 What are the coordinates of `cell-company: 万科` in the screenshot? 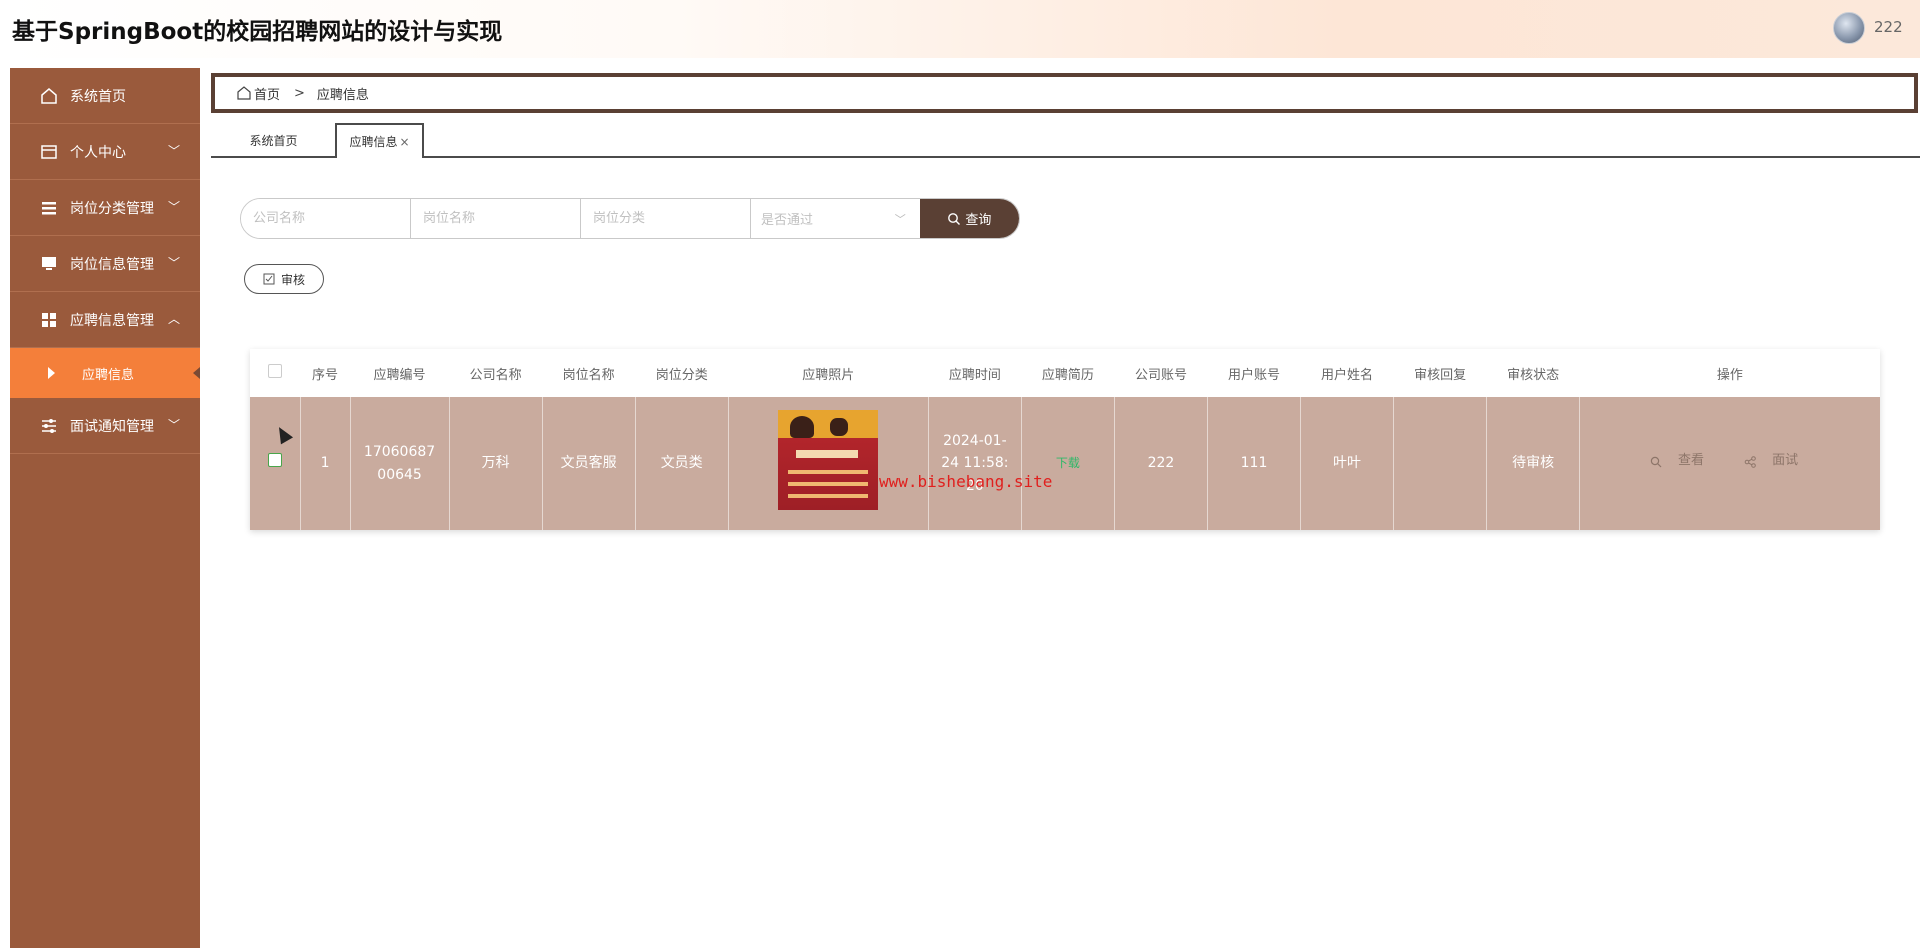 It's located at (496, 463).